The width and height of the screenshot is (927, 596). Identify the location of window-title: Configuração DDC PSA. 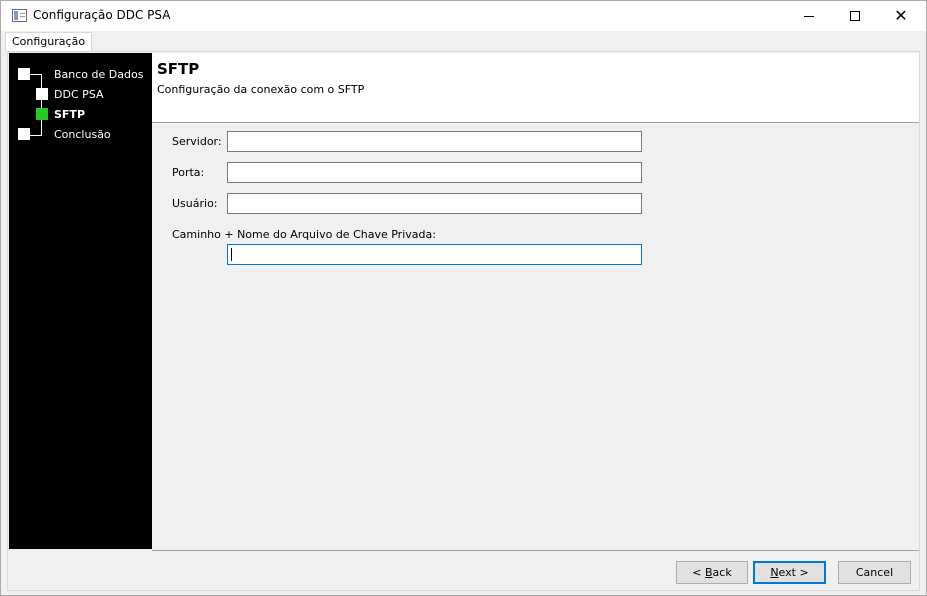
(102, 15).